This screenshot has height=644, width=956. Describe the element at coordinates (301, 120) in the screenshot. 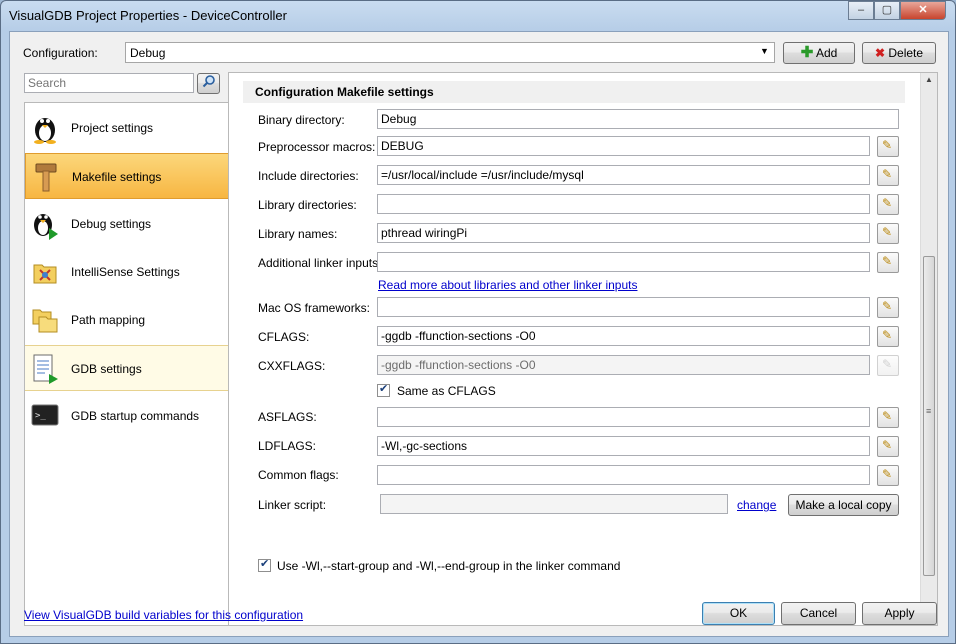

I see `binary-dir-label: Binary directory:` at that location.